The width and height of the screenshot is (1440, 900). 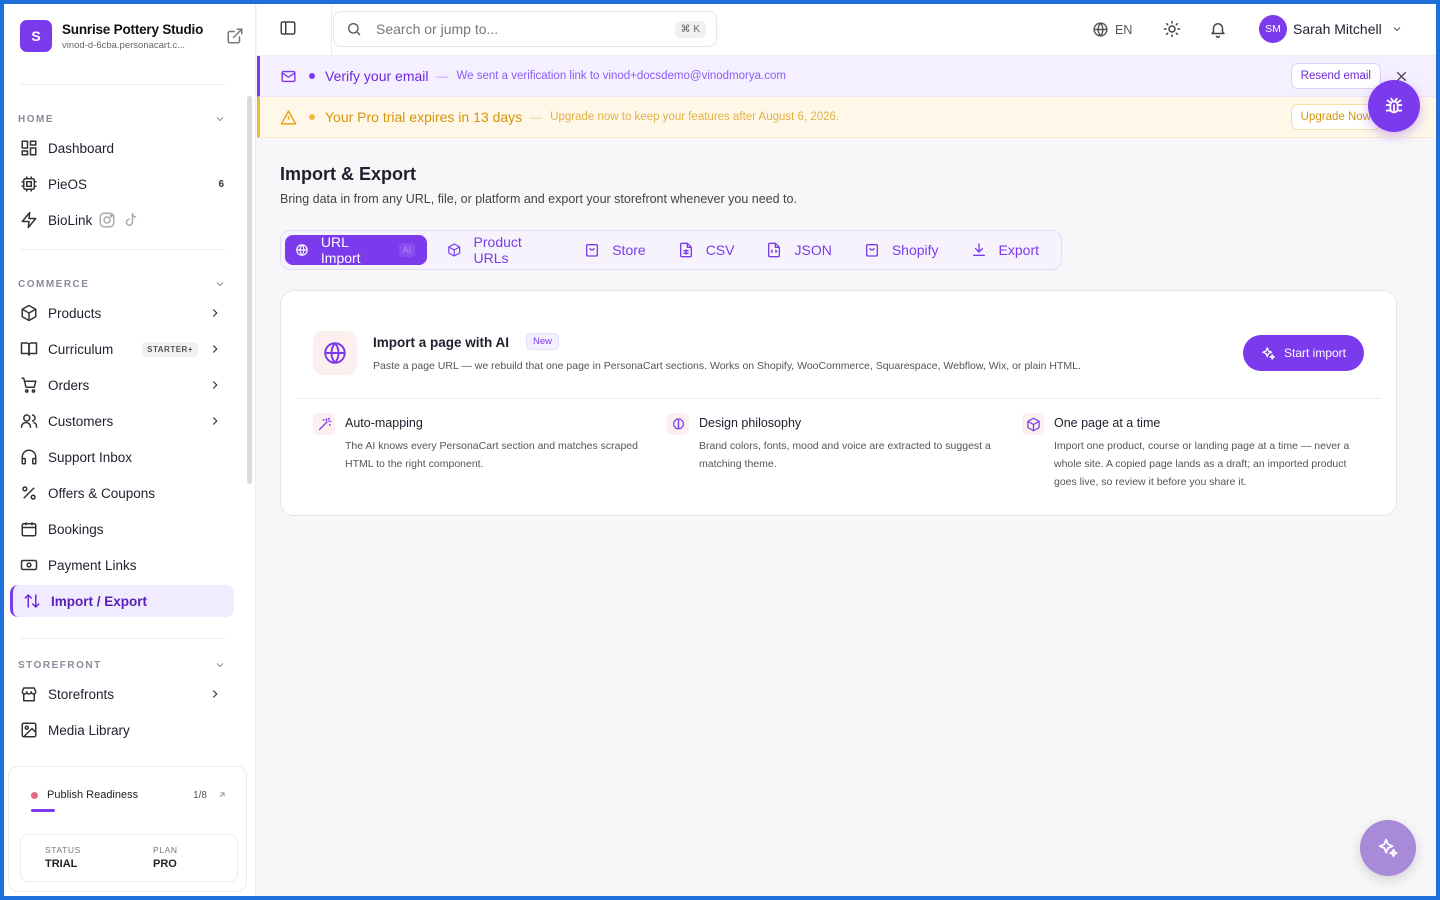 I want to click on section-commerce: COMMERCE, so click(x=122, y=284).